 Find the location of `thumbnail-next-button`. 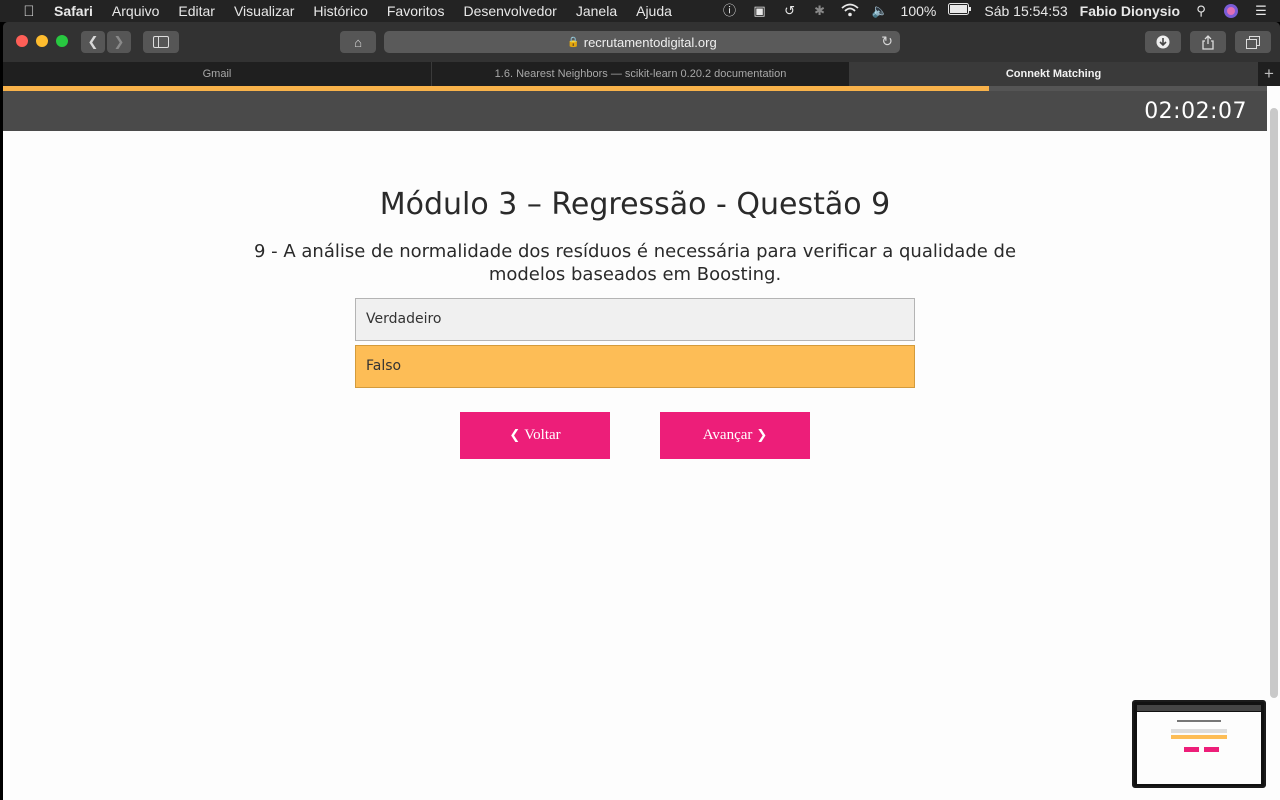

thumbnail-next-button is located at coordinates (1211, 749).